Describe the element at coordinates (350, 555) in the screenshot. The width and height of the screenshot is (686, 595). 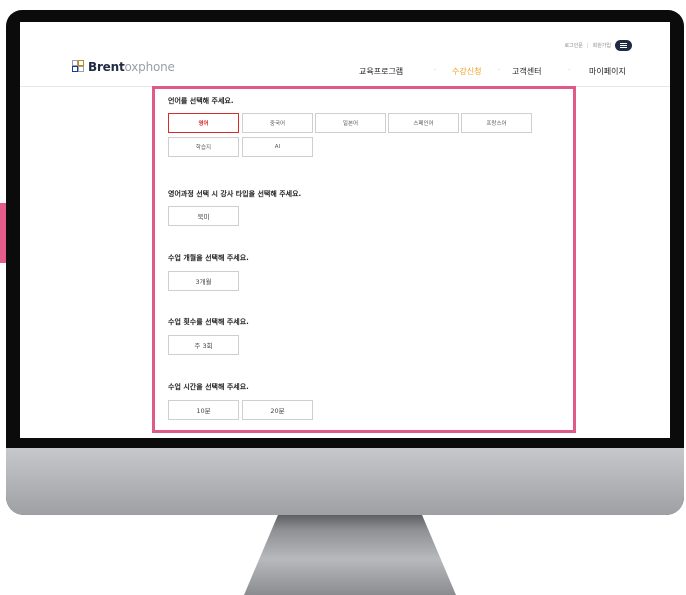
I see `monitor-stand` at that location.